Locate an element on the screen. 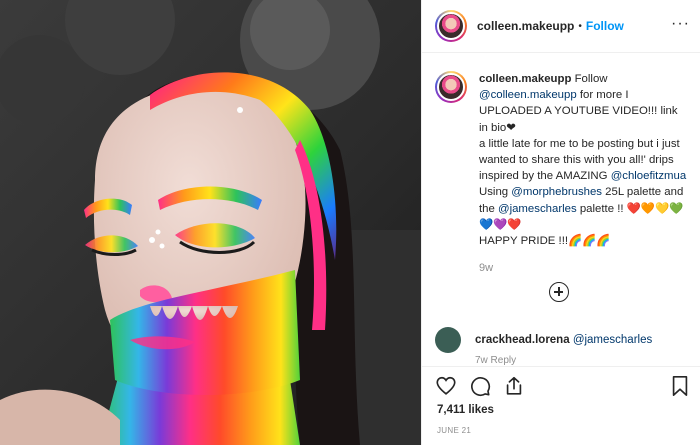 This screenshot has width=700, height=445. heart-emoji: ❤ is located at coordinates (511, 127).